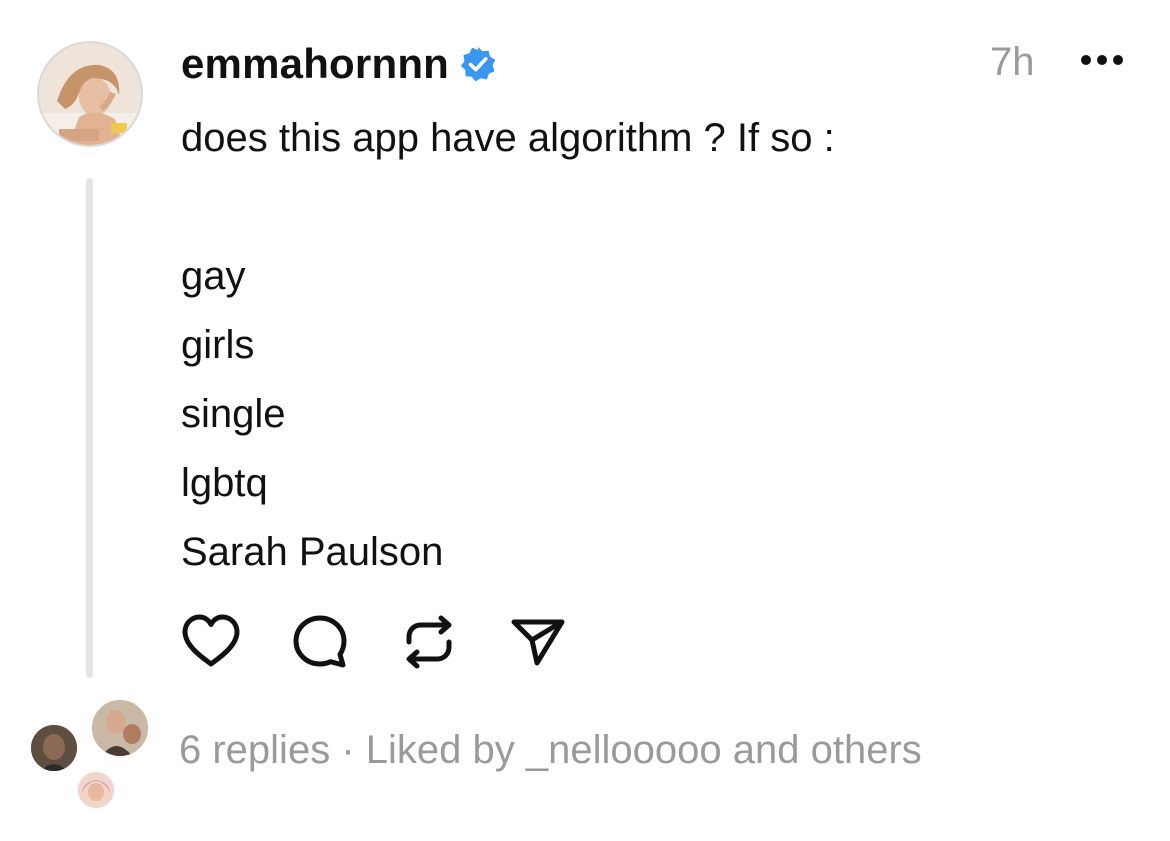  I want to click on more-options-button, so click(1102, 60).